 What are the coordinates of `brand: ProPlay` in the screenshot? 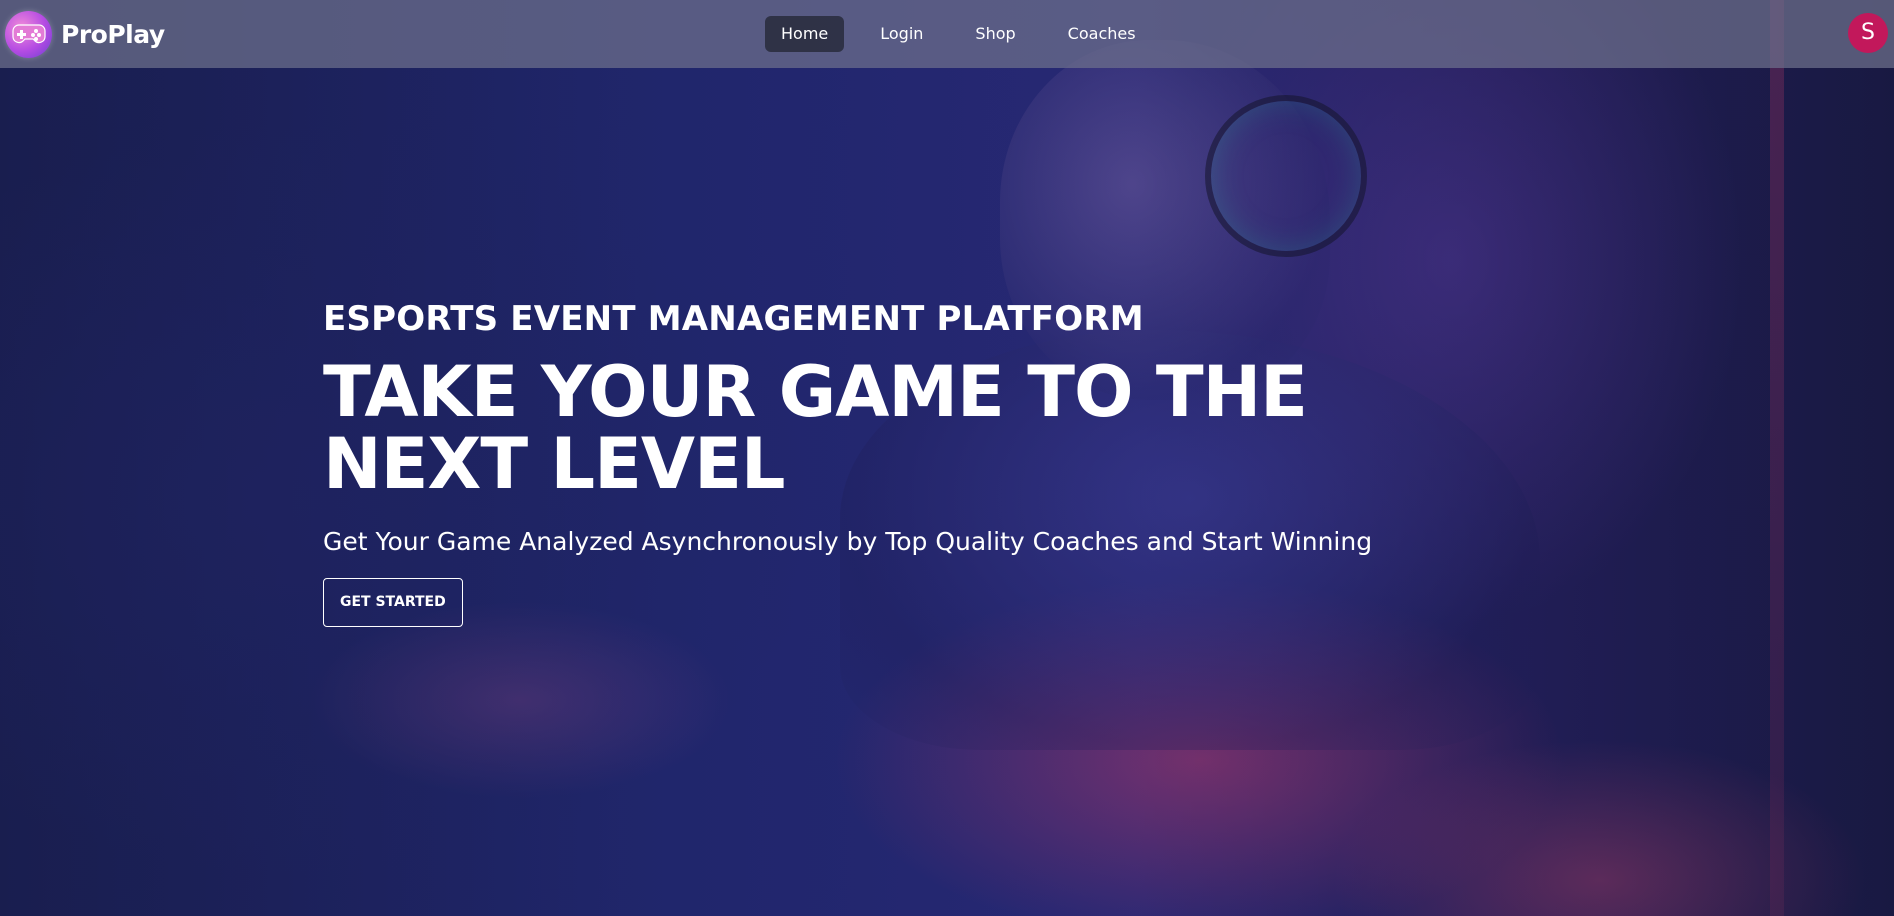 It's located at (85, 34).